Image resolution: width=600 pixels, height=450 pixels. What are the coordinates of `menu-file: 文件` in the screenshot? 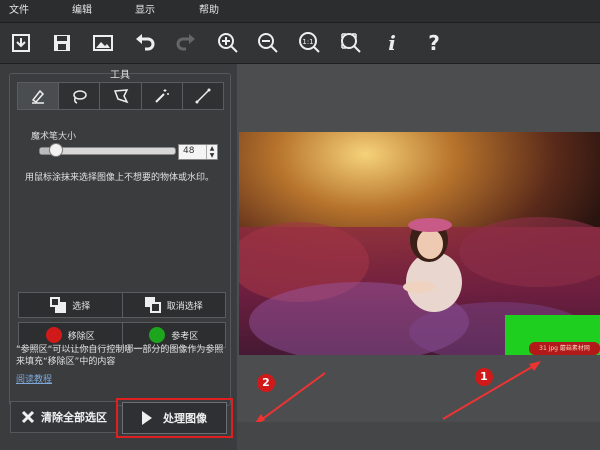 It's located at (19, 11).